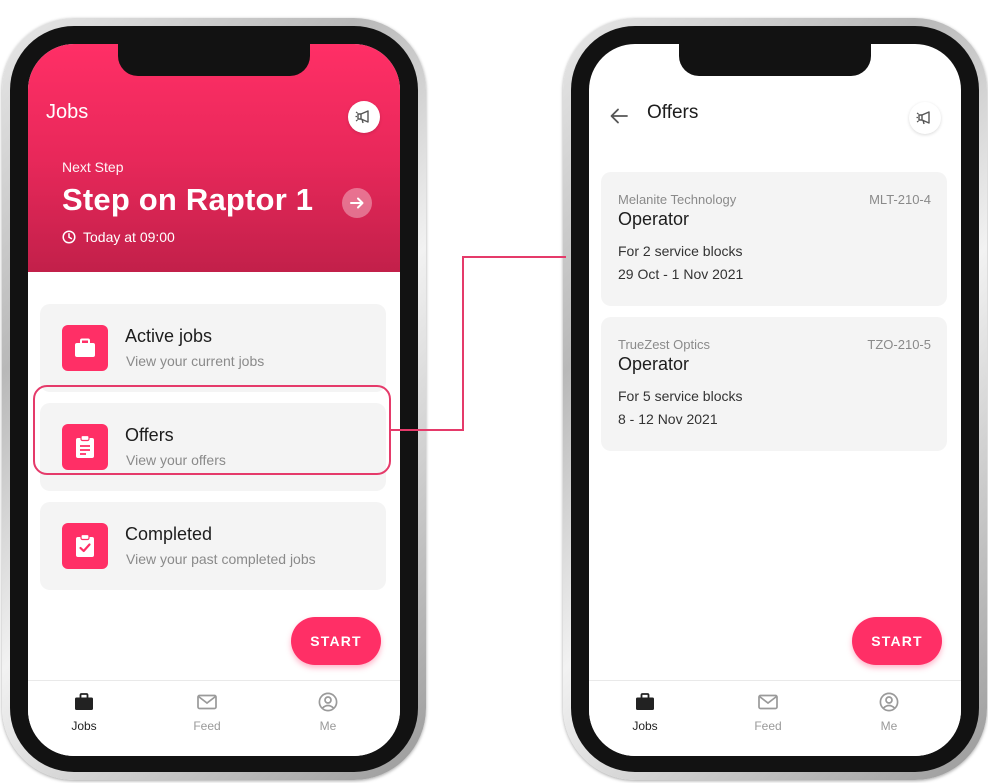  What do you see at coordinates (85, 546) in the screenshot?
I see `clipboard-check-icon` at bounding box center [85, 546].